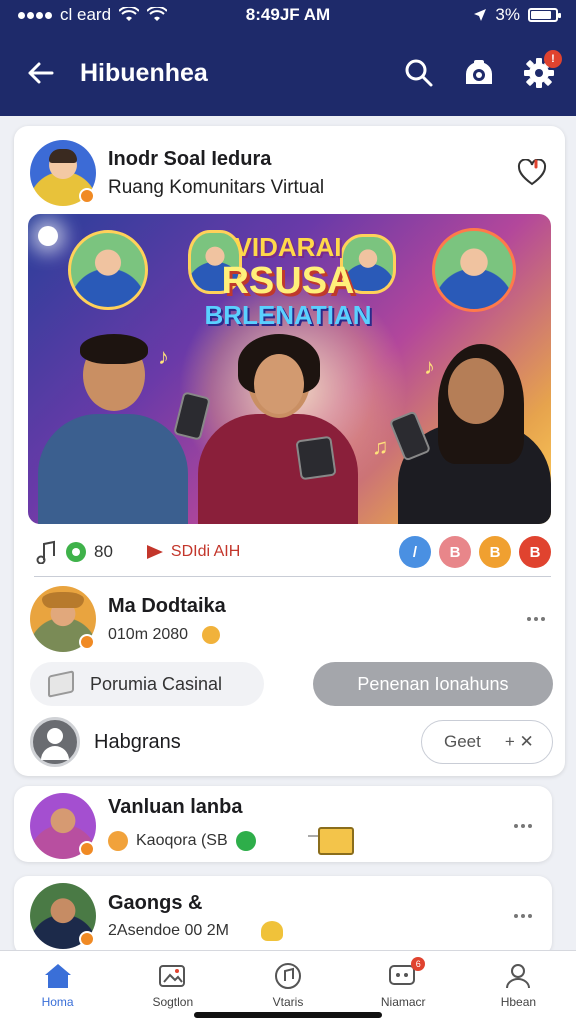 This screenshot has width=576, height=1024. I want to click on list-item-titles: Vanluan lanba Kaoqora (SB, so click(309, 826).